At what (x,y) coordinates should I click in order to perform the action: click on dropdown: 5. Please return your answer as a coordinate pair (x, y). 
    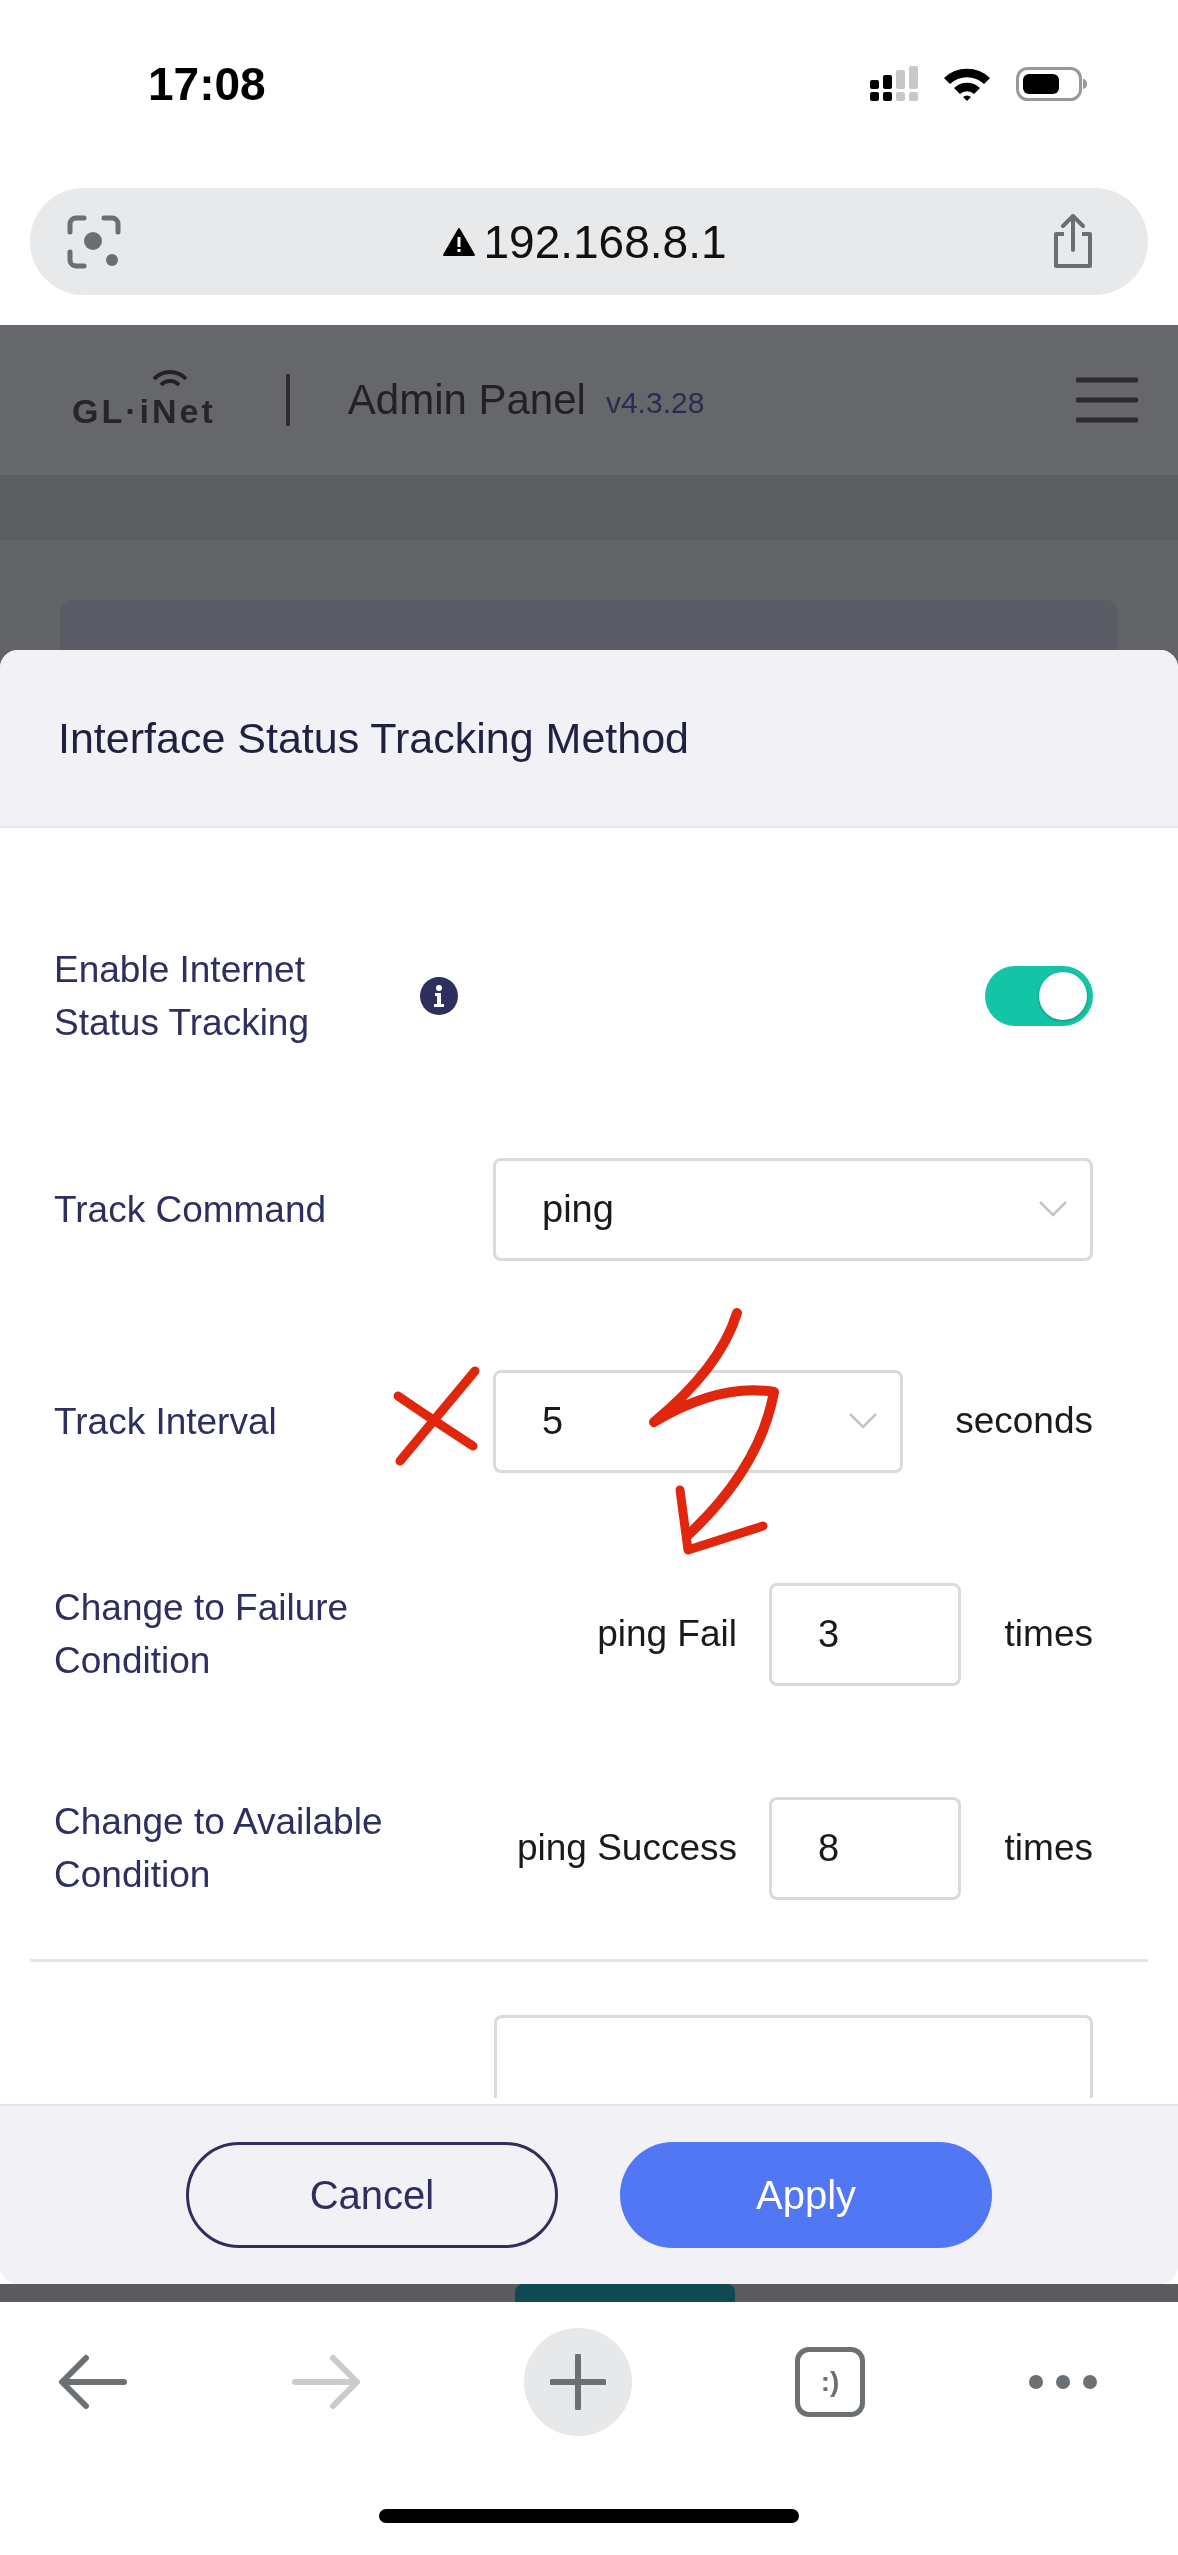
    Looking at the image, I should click on (698, 1421).